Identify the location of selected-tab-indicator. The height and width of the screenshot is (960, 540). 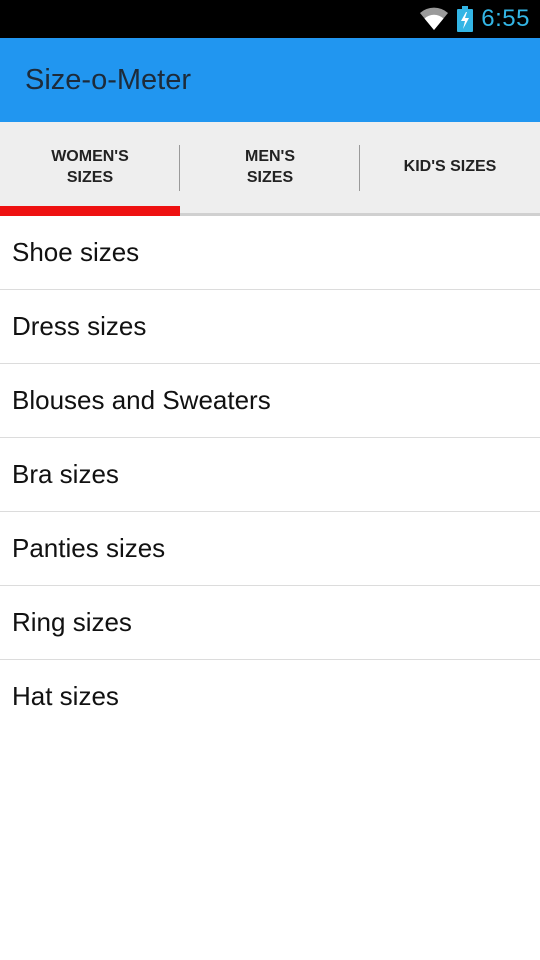
(90, 211).